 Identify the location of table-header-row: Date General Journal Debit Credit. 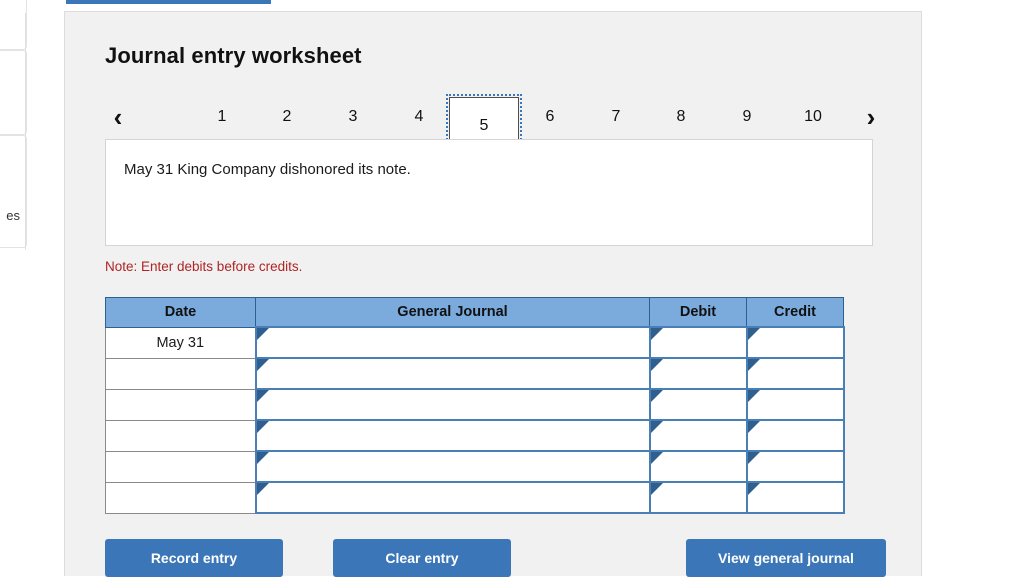
(474, 312).